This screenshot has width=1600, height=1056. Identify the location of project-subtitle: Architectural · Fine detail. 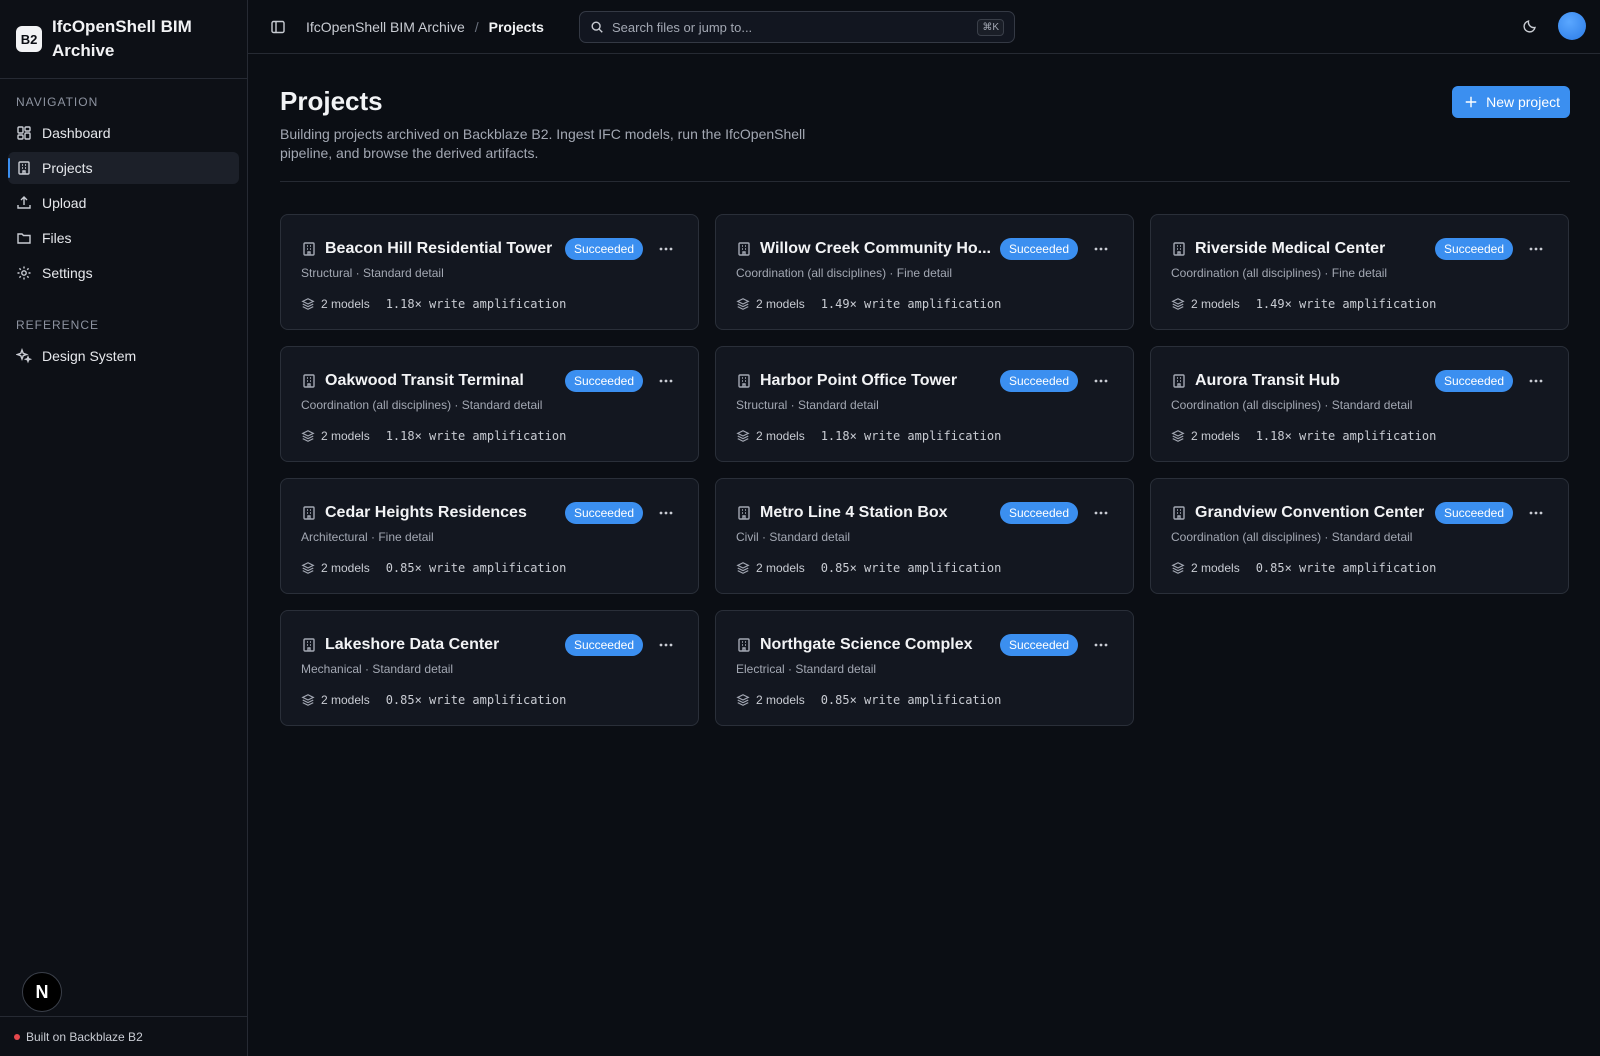
(367, 537).